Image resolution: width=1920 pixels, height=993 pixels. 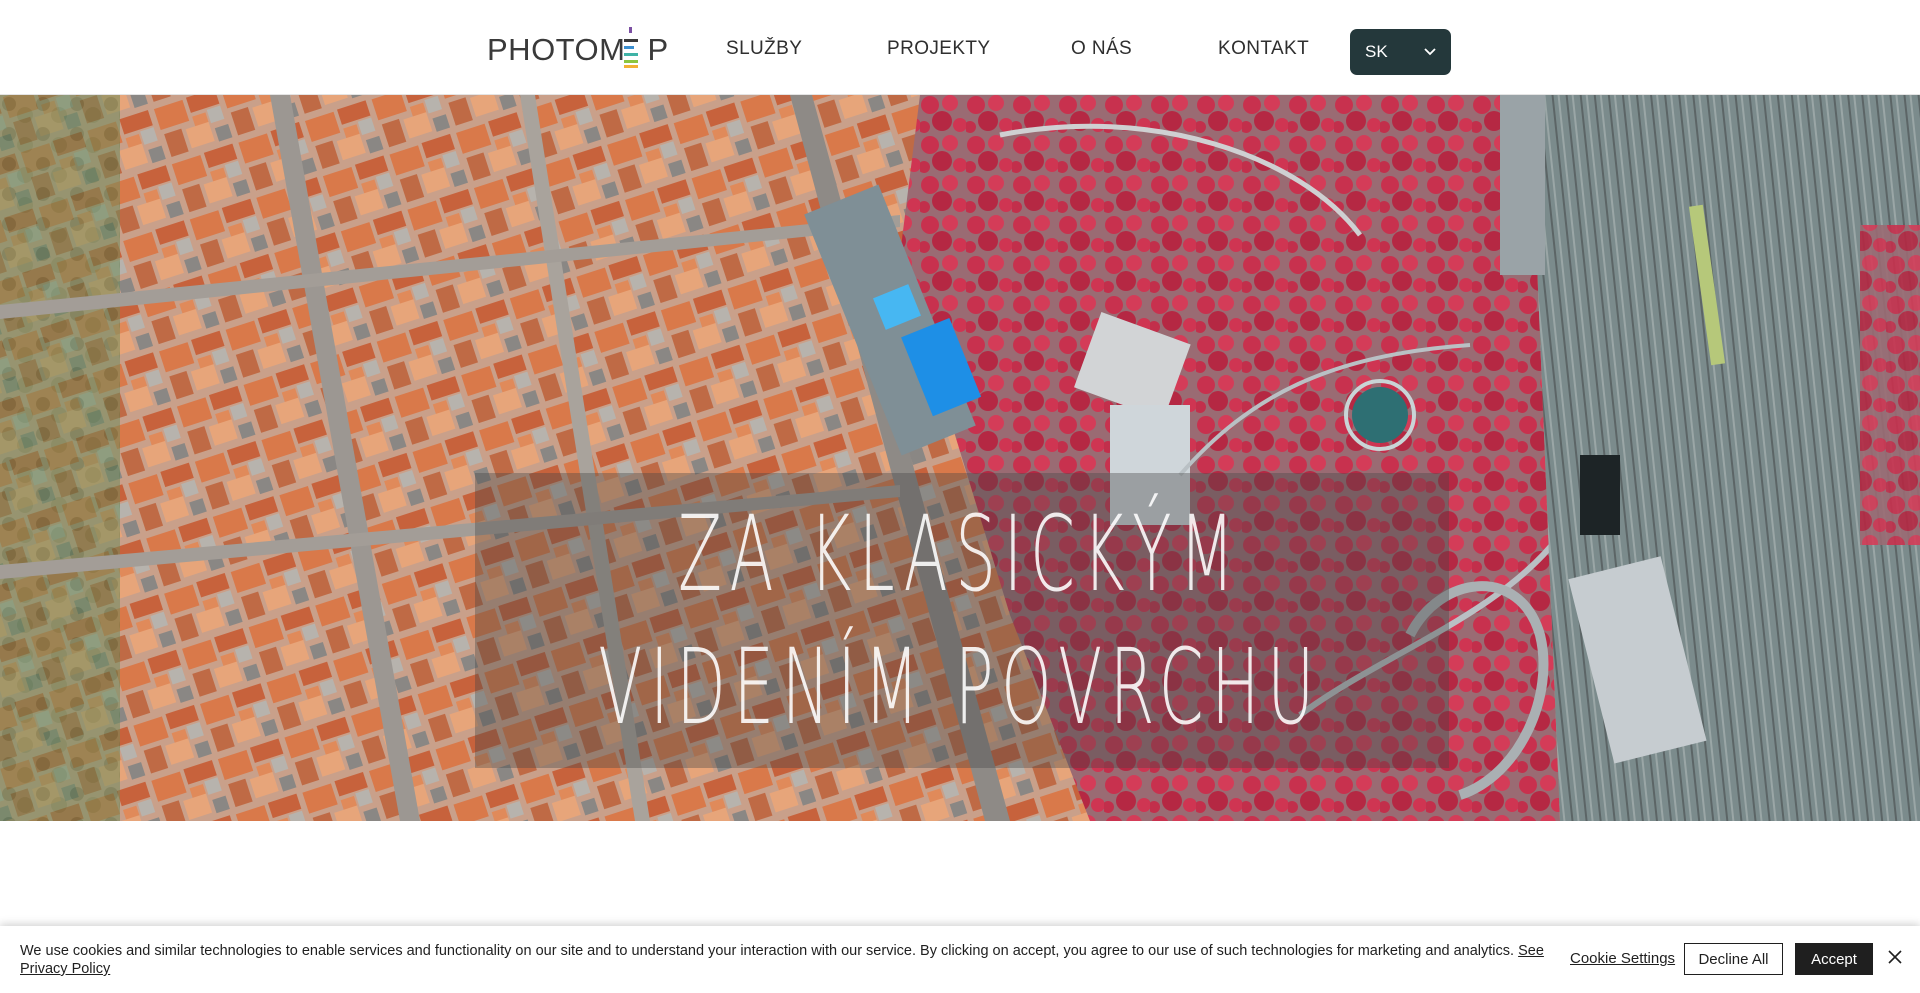 What do you see at coordinates (1895, 957) in the screenshot?
I see `close-icon` at bounding box center [1895, 957].